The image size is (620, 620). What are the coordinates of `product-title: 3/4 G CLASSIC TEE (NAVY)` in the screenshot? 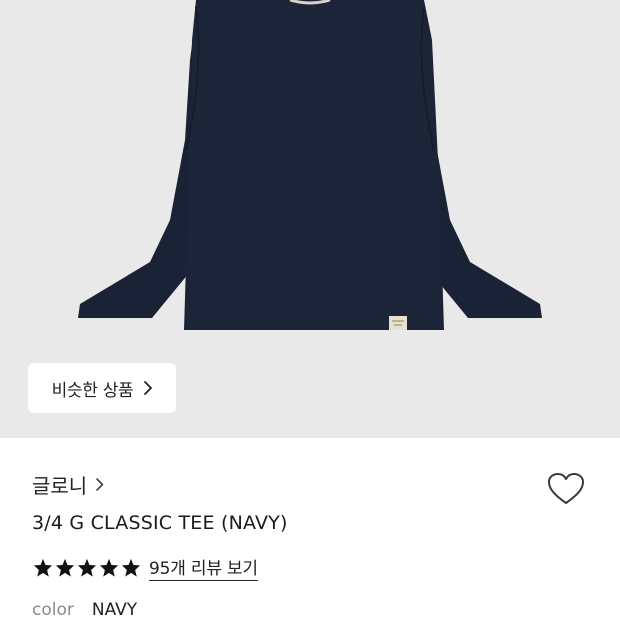 It's located at (160, 523).